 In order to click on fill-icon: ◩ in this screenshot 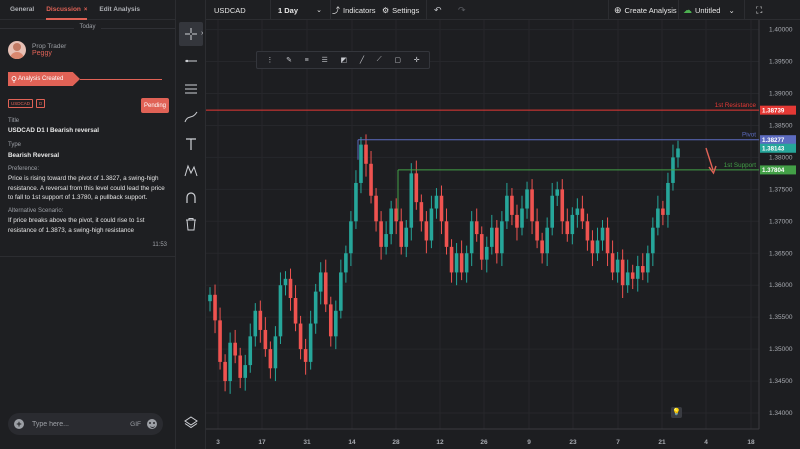, I will do `click(343, 60)`.